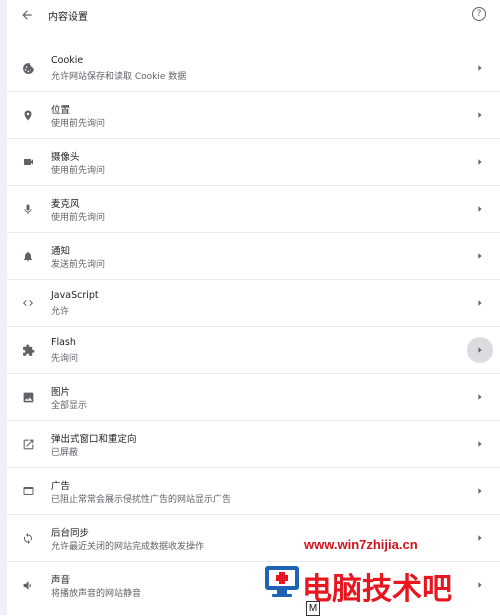 The width and height of the screenshot is (500, 616). Describe the element at coordinates (78, 265) in the screenshot. I see `setting-subtitle: 发送前先询问` at that location.